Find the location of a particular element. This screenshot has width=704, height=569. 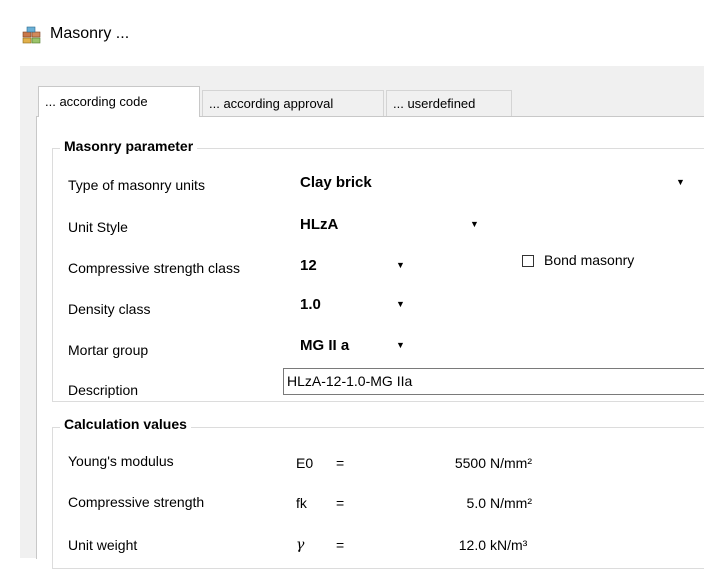

compressive-strength-label: Compressive strength is located at coordinates (136, 502).